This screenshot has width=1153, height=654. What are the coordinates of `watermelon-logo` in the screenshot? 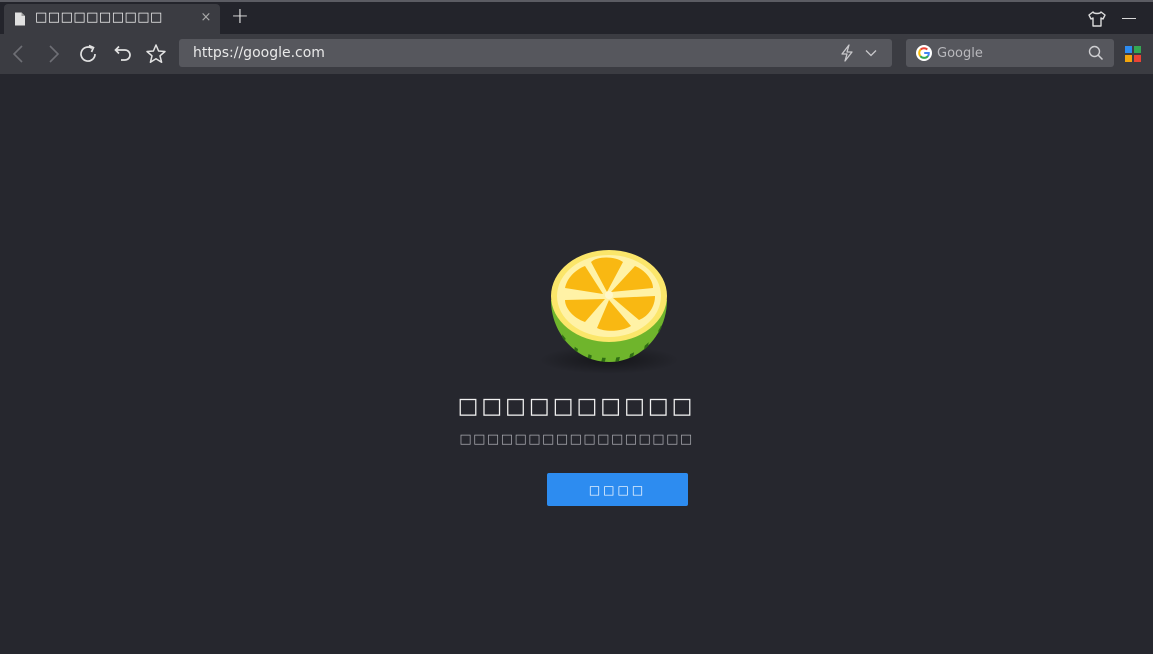 It's located at (609, 312).